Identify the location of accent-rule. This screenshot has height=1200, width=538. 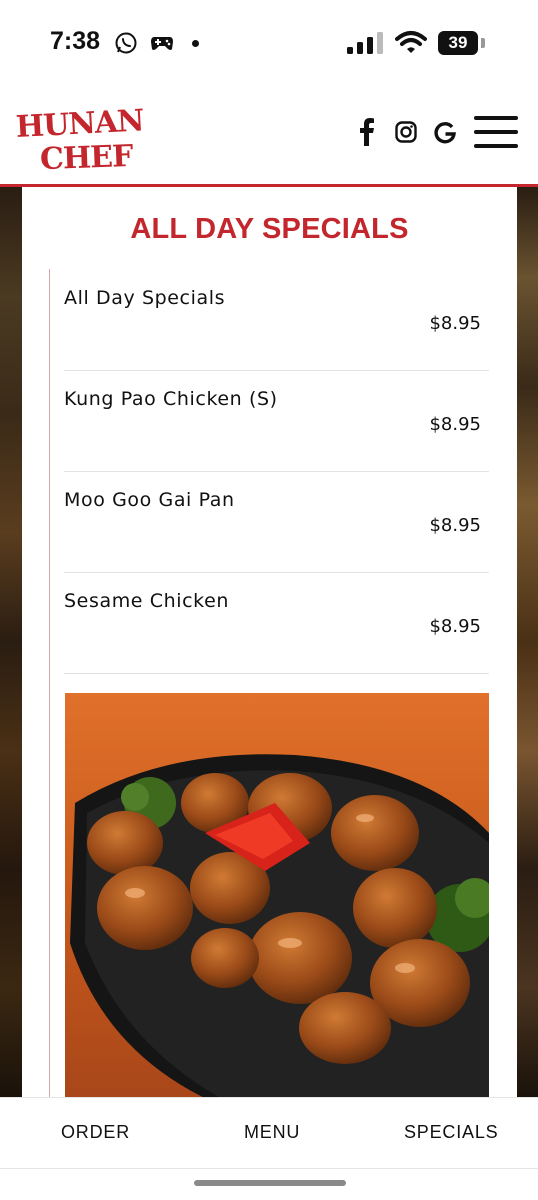
(49, 683).